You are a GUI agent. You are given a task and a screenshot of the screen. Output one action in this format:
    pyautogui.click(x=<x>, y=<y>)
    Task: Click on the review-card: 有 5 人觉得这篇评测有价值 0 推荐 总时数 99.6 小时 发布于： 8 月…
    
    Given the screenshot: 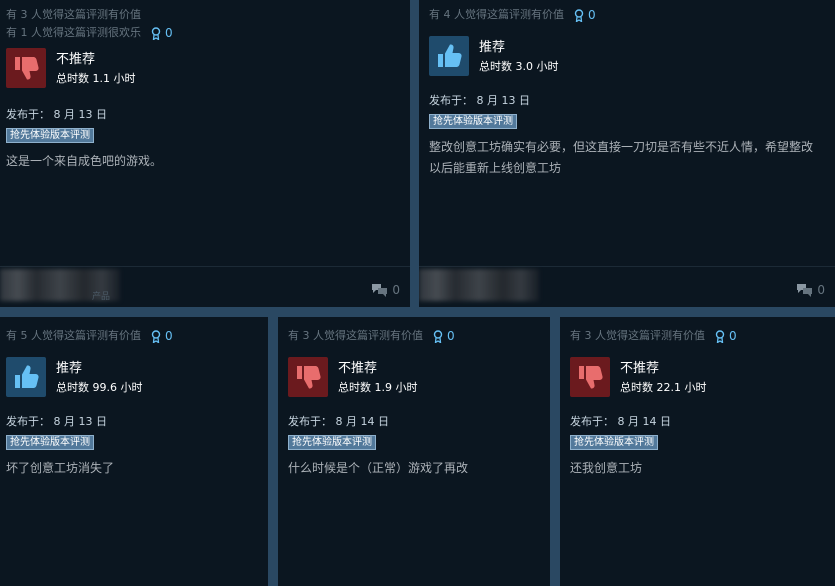 What is the action you would take?
    pyautogui.click(x=134, y=451)
    